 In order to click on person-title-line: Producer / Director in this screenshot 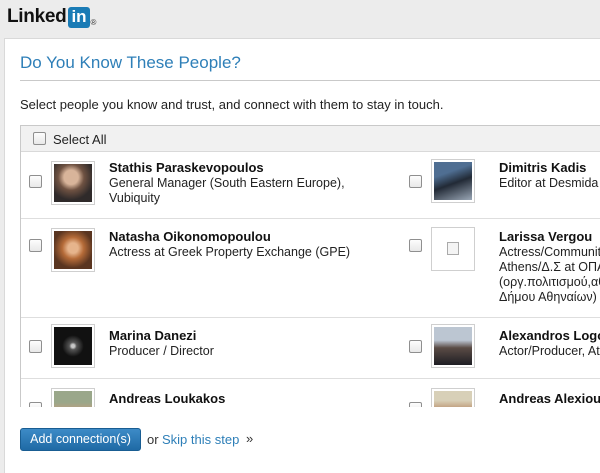, I will do `click(161, 351)`.